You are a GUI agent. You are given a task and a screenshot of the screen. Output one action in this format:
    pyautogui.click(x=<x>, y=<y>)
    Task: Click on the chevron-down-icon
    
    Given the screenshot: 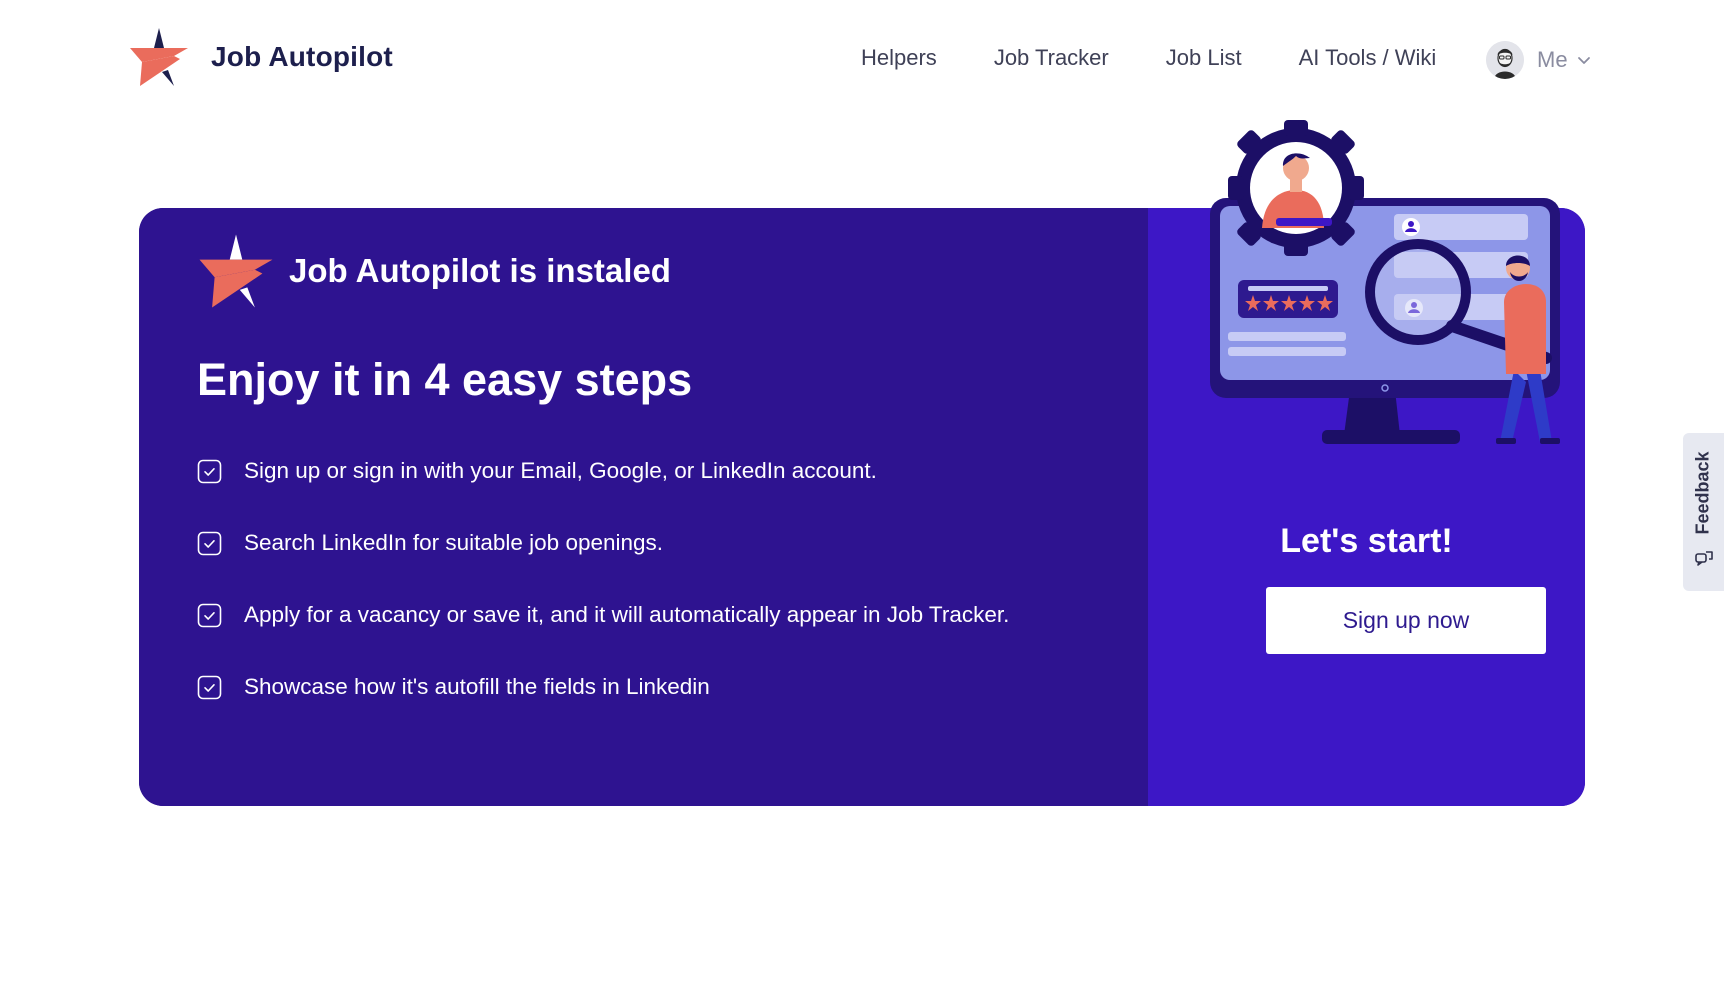 What is the action you would take?
    pyautogui.click(x=1583, y=60)
    